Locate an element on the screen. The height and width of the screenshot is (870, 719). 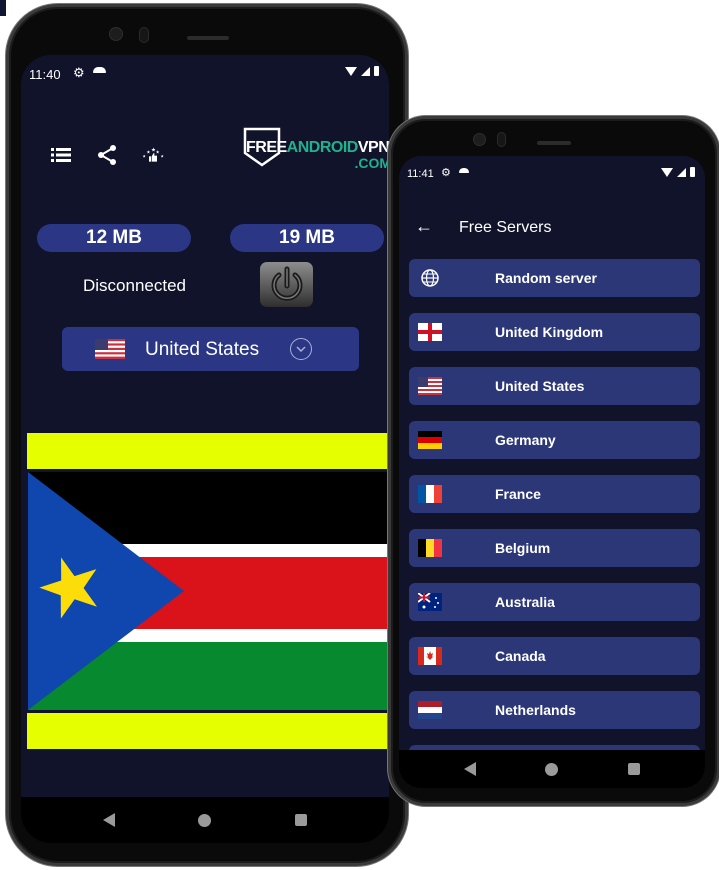
list-icon is located at coordinates (61, 155).